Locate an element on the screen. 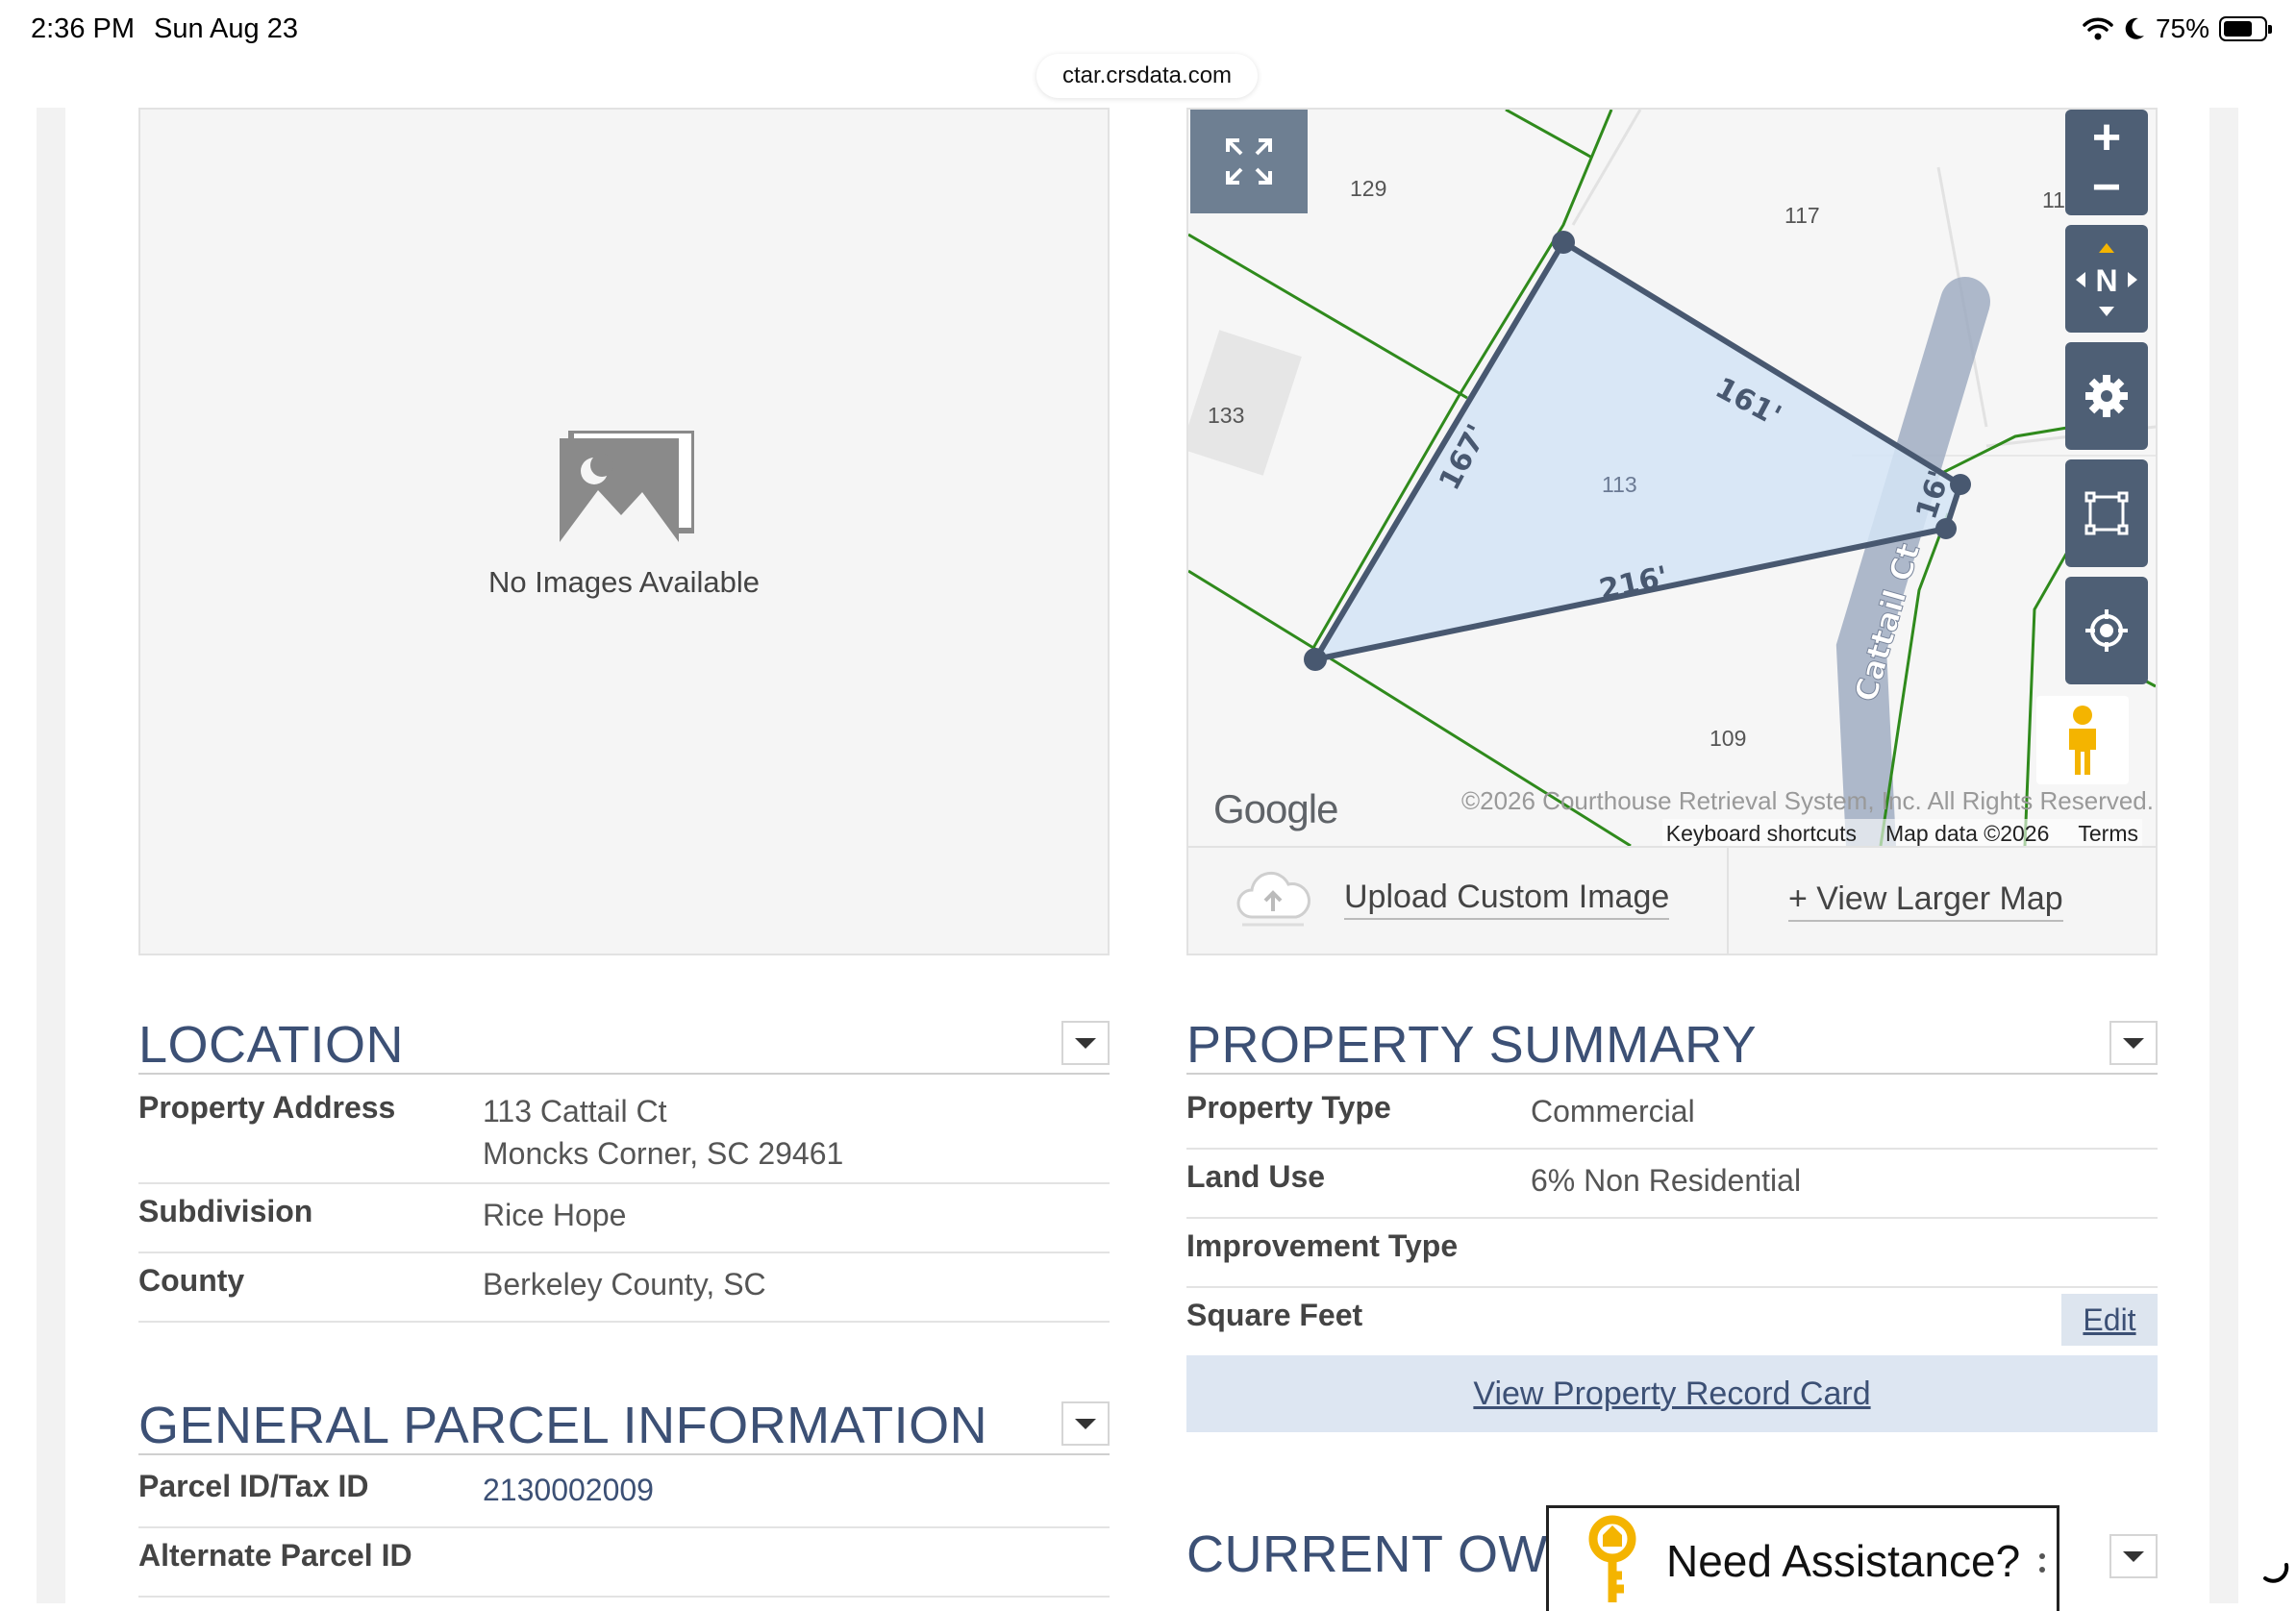 This screenshot has height=1611, width=2296. measure-area-icon is located at coordinates (2106, 513).